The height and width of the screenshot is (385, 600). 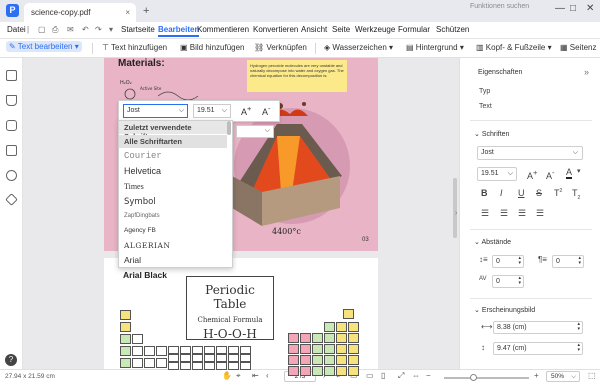 I want to click on appearance-section-toggle: ⌄ Erscheinungsbild, so click(x=504, y=310).